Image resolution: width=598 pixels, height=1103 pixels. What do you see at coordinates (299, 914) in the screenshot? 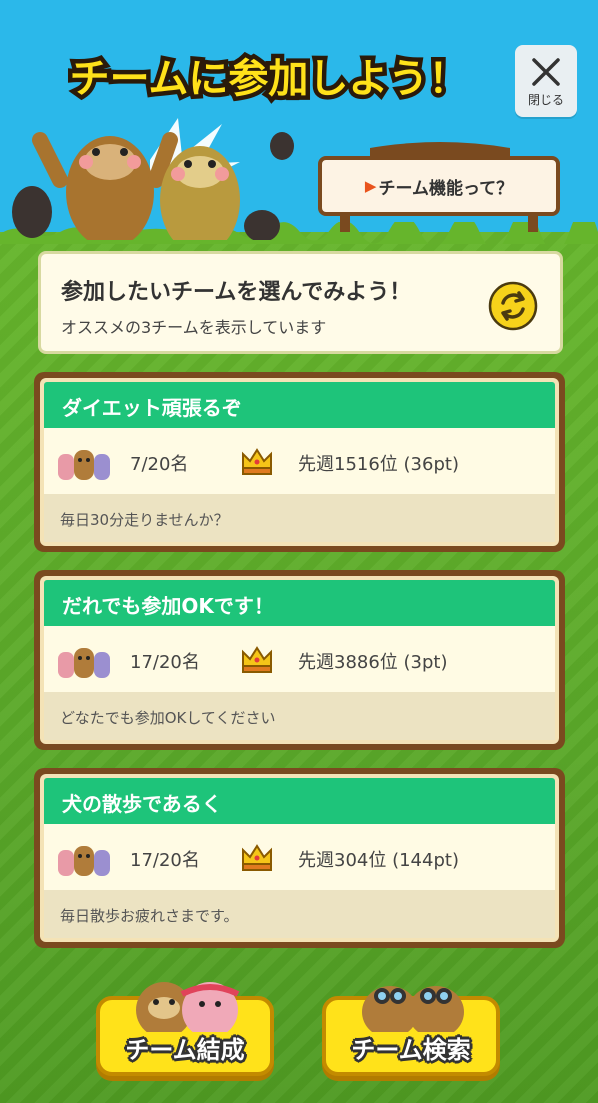
I see `team-description: 毎日散歩お疲れさまです。` at bounding box center [299, 914].